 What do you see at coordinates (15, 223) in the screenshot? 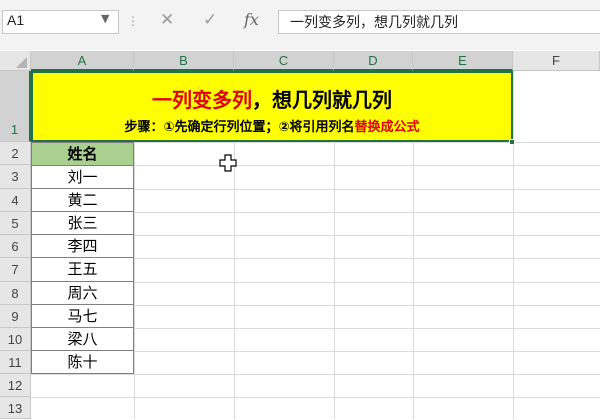
I see `row-header-5: 5` at bounding box center [15, 223].